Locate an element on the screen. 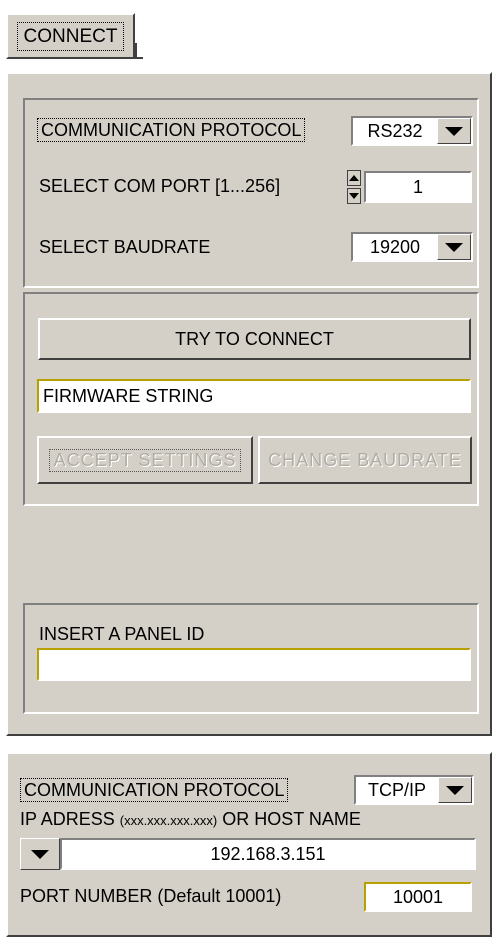 Image resolution: width=498 pixels, height=943 pixels. protocol-label: COMMUNICATION PROTOCOL is located at coordinates (171, 130).